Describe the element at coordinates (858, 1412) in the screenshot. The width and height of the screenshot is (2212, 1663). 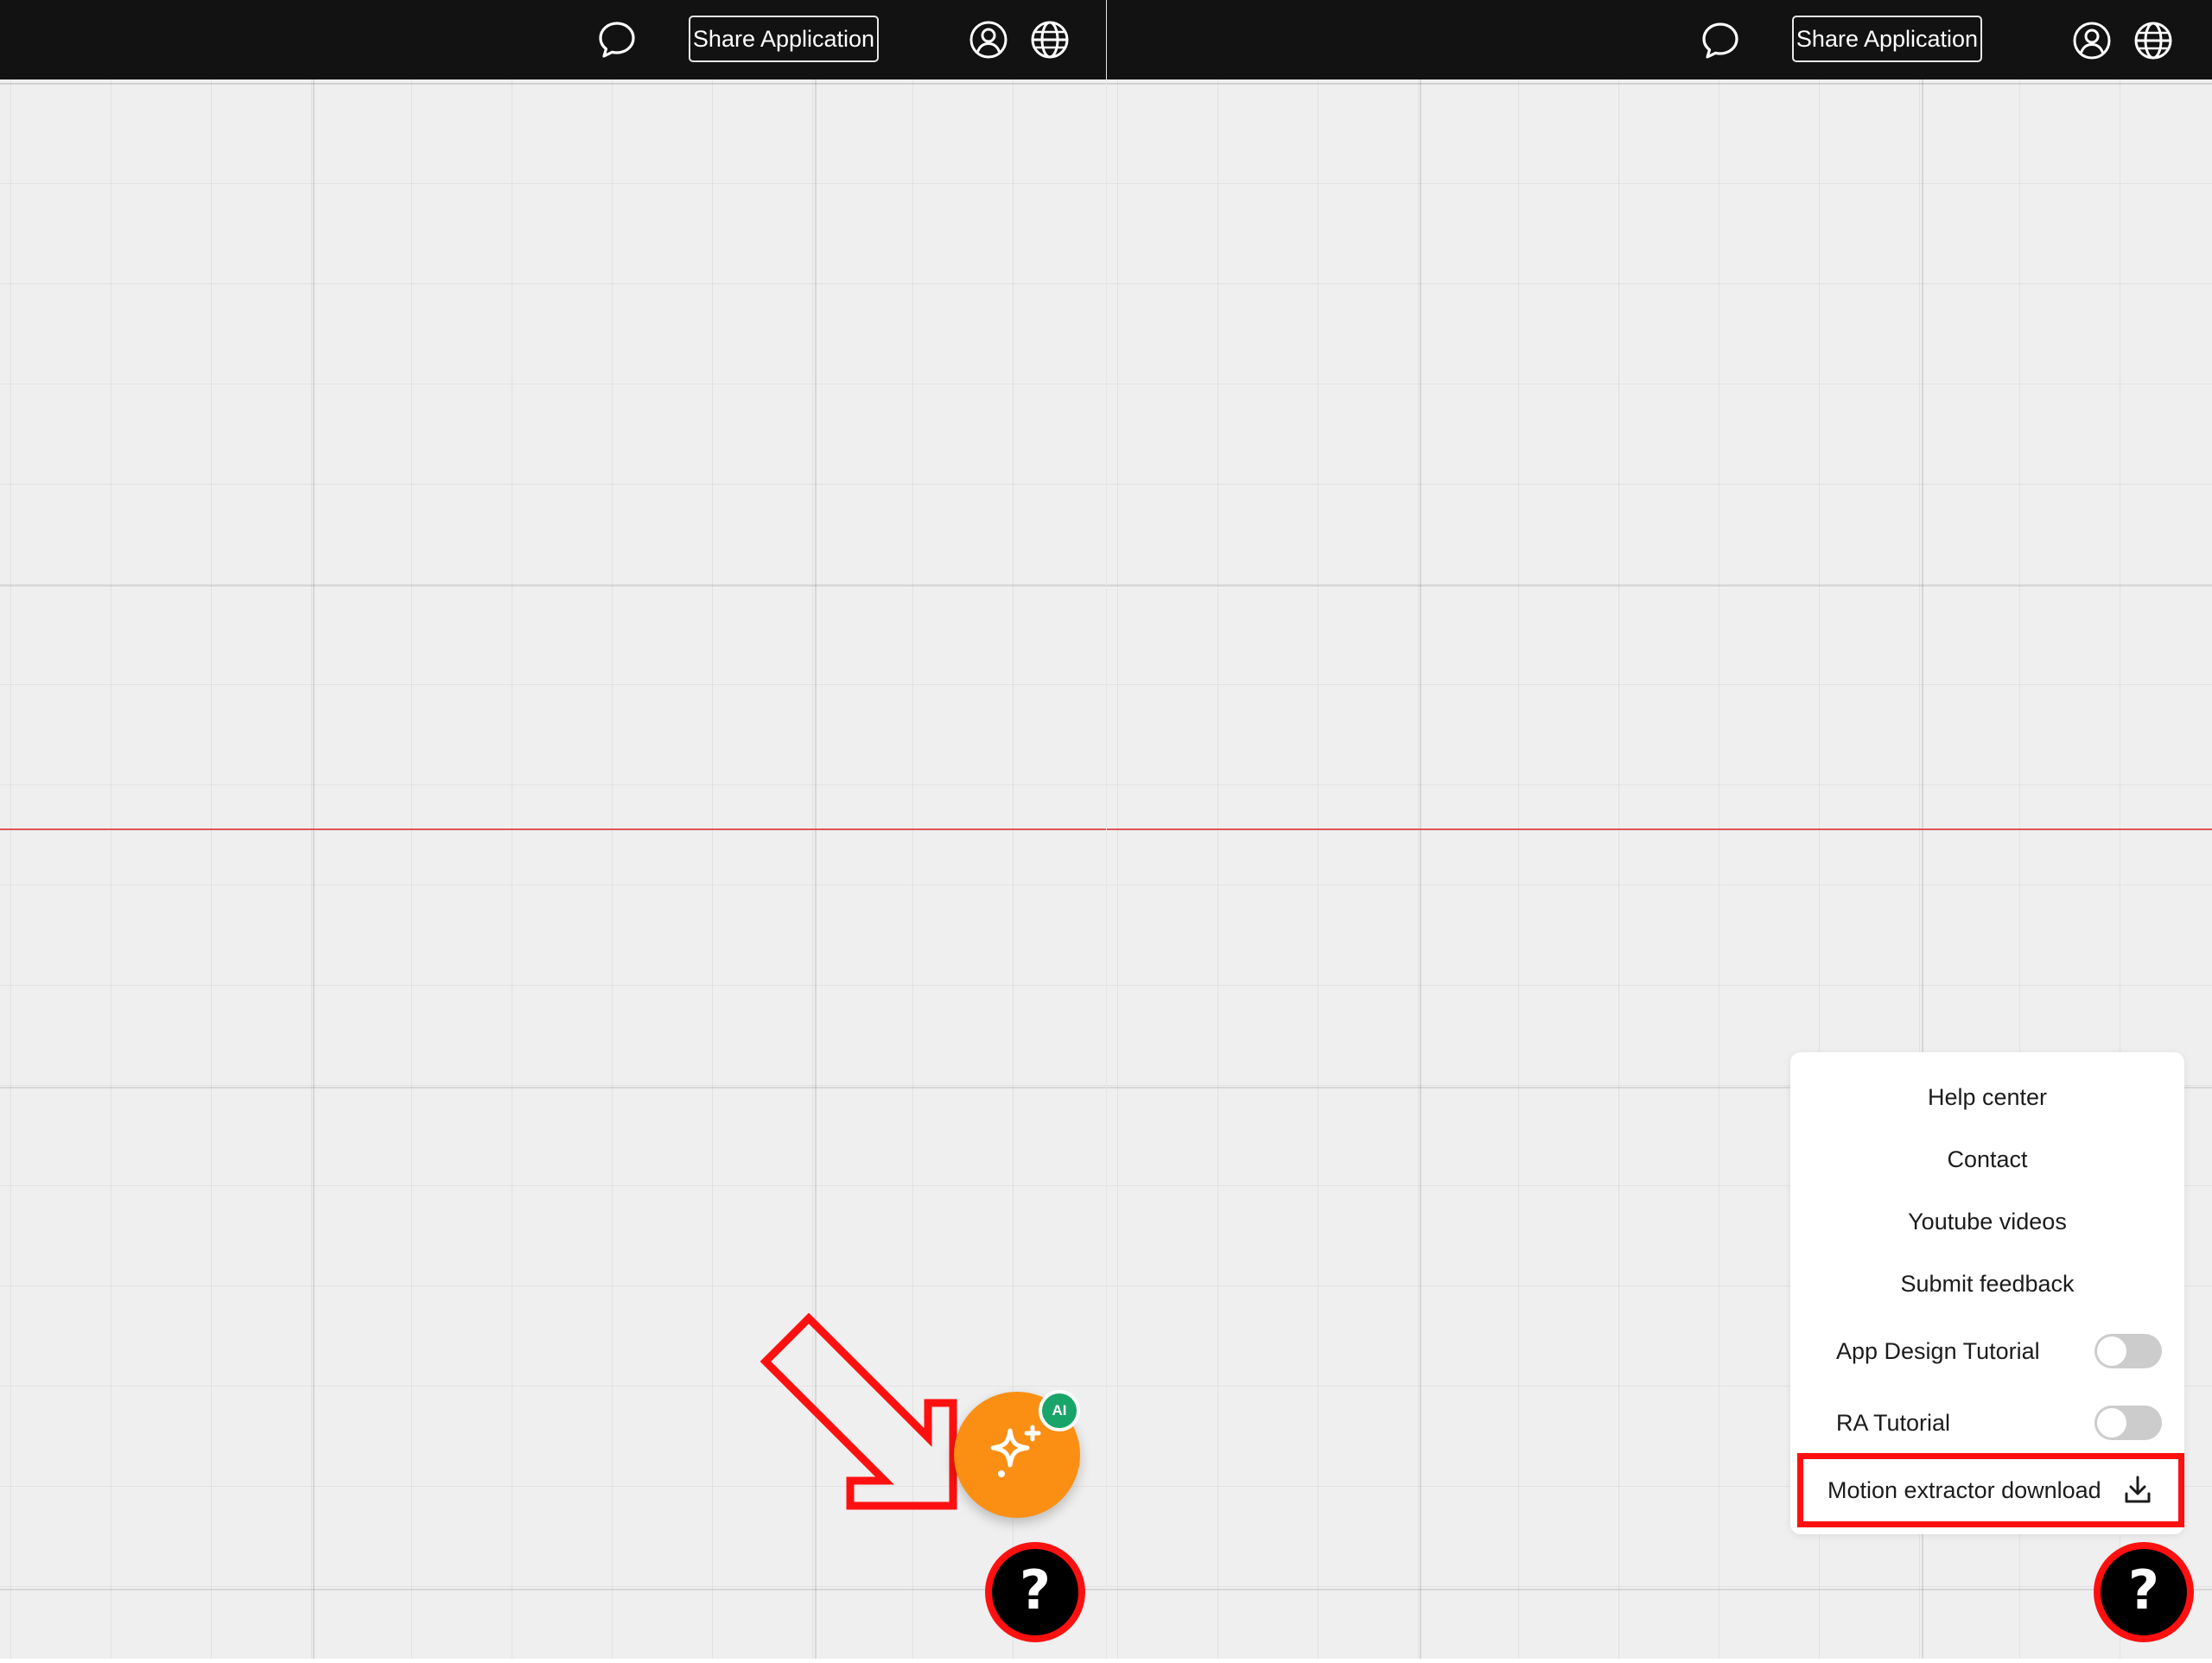
I see `arrow-icon` at that location.